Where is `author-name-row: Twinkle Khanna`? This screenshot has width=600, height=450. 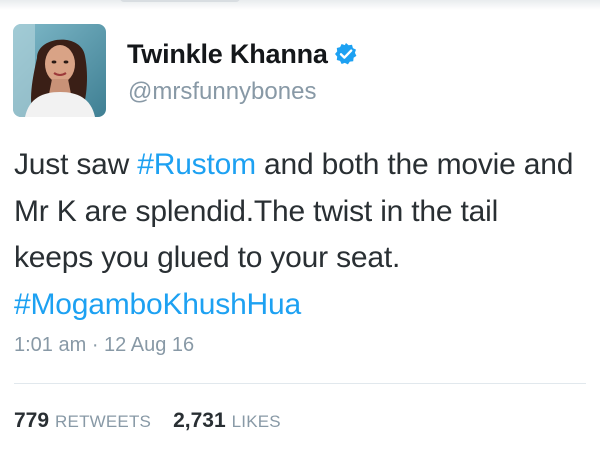 author-name-row: Twinkle Khanna is located at coordinates (242, 54).